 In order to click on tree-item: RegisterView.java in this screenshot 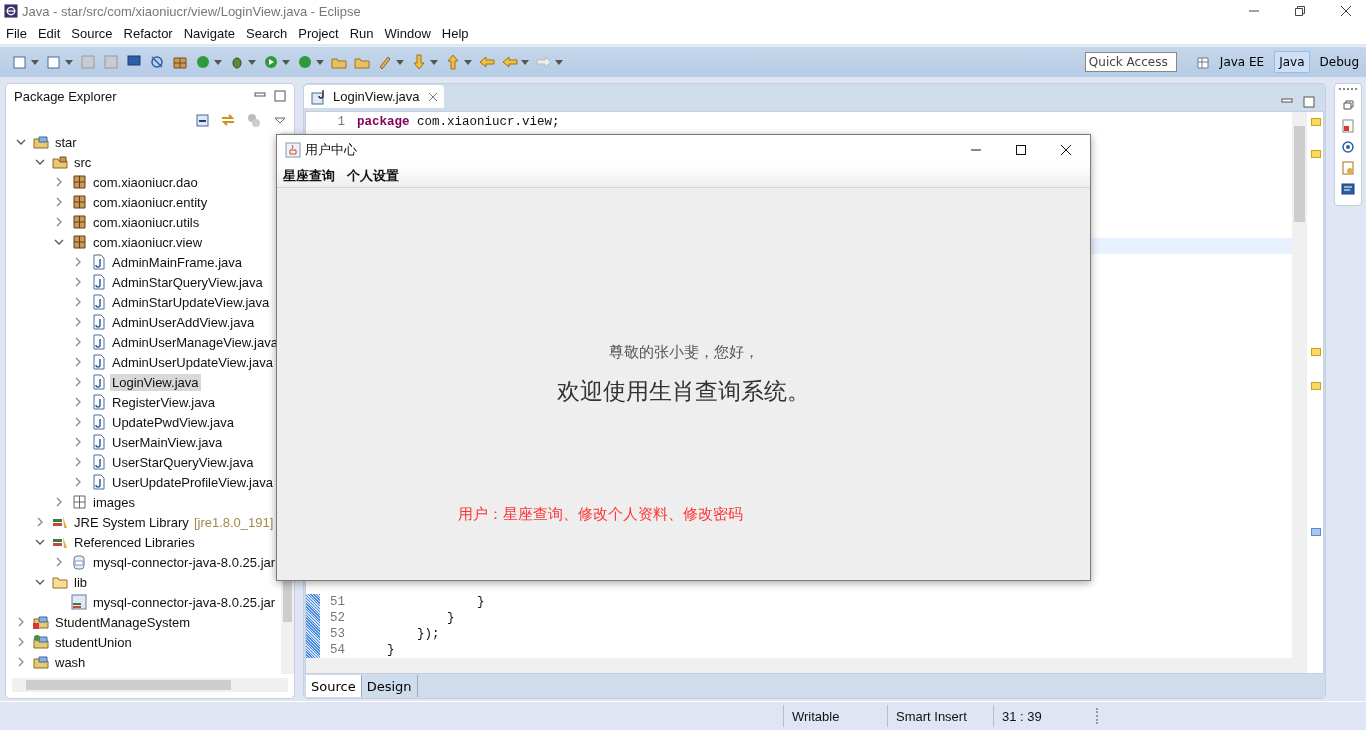, I will do `click(164, 402)`.